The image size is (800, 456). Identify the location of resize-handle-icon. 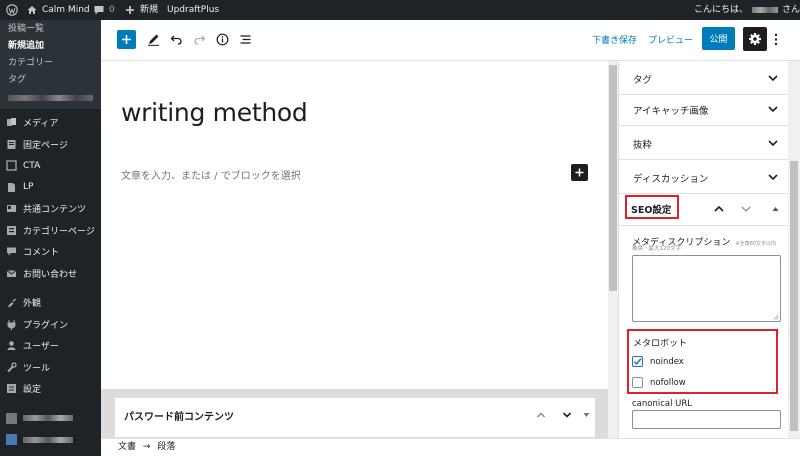
(776, 317).